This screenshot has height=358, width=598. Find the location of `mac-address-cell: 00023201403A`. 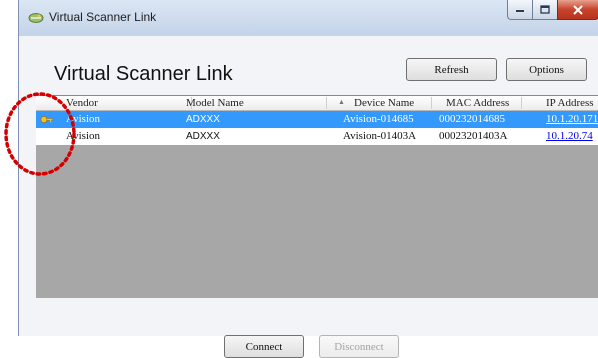

mac-address-cell: 00023201403A is located at coordinates (473, 136).